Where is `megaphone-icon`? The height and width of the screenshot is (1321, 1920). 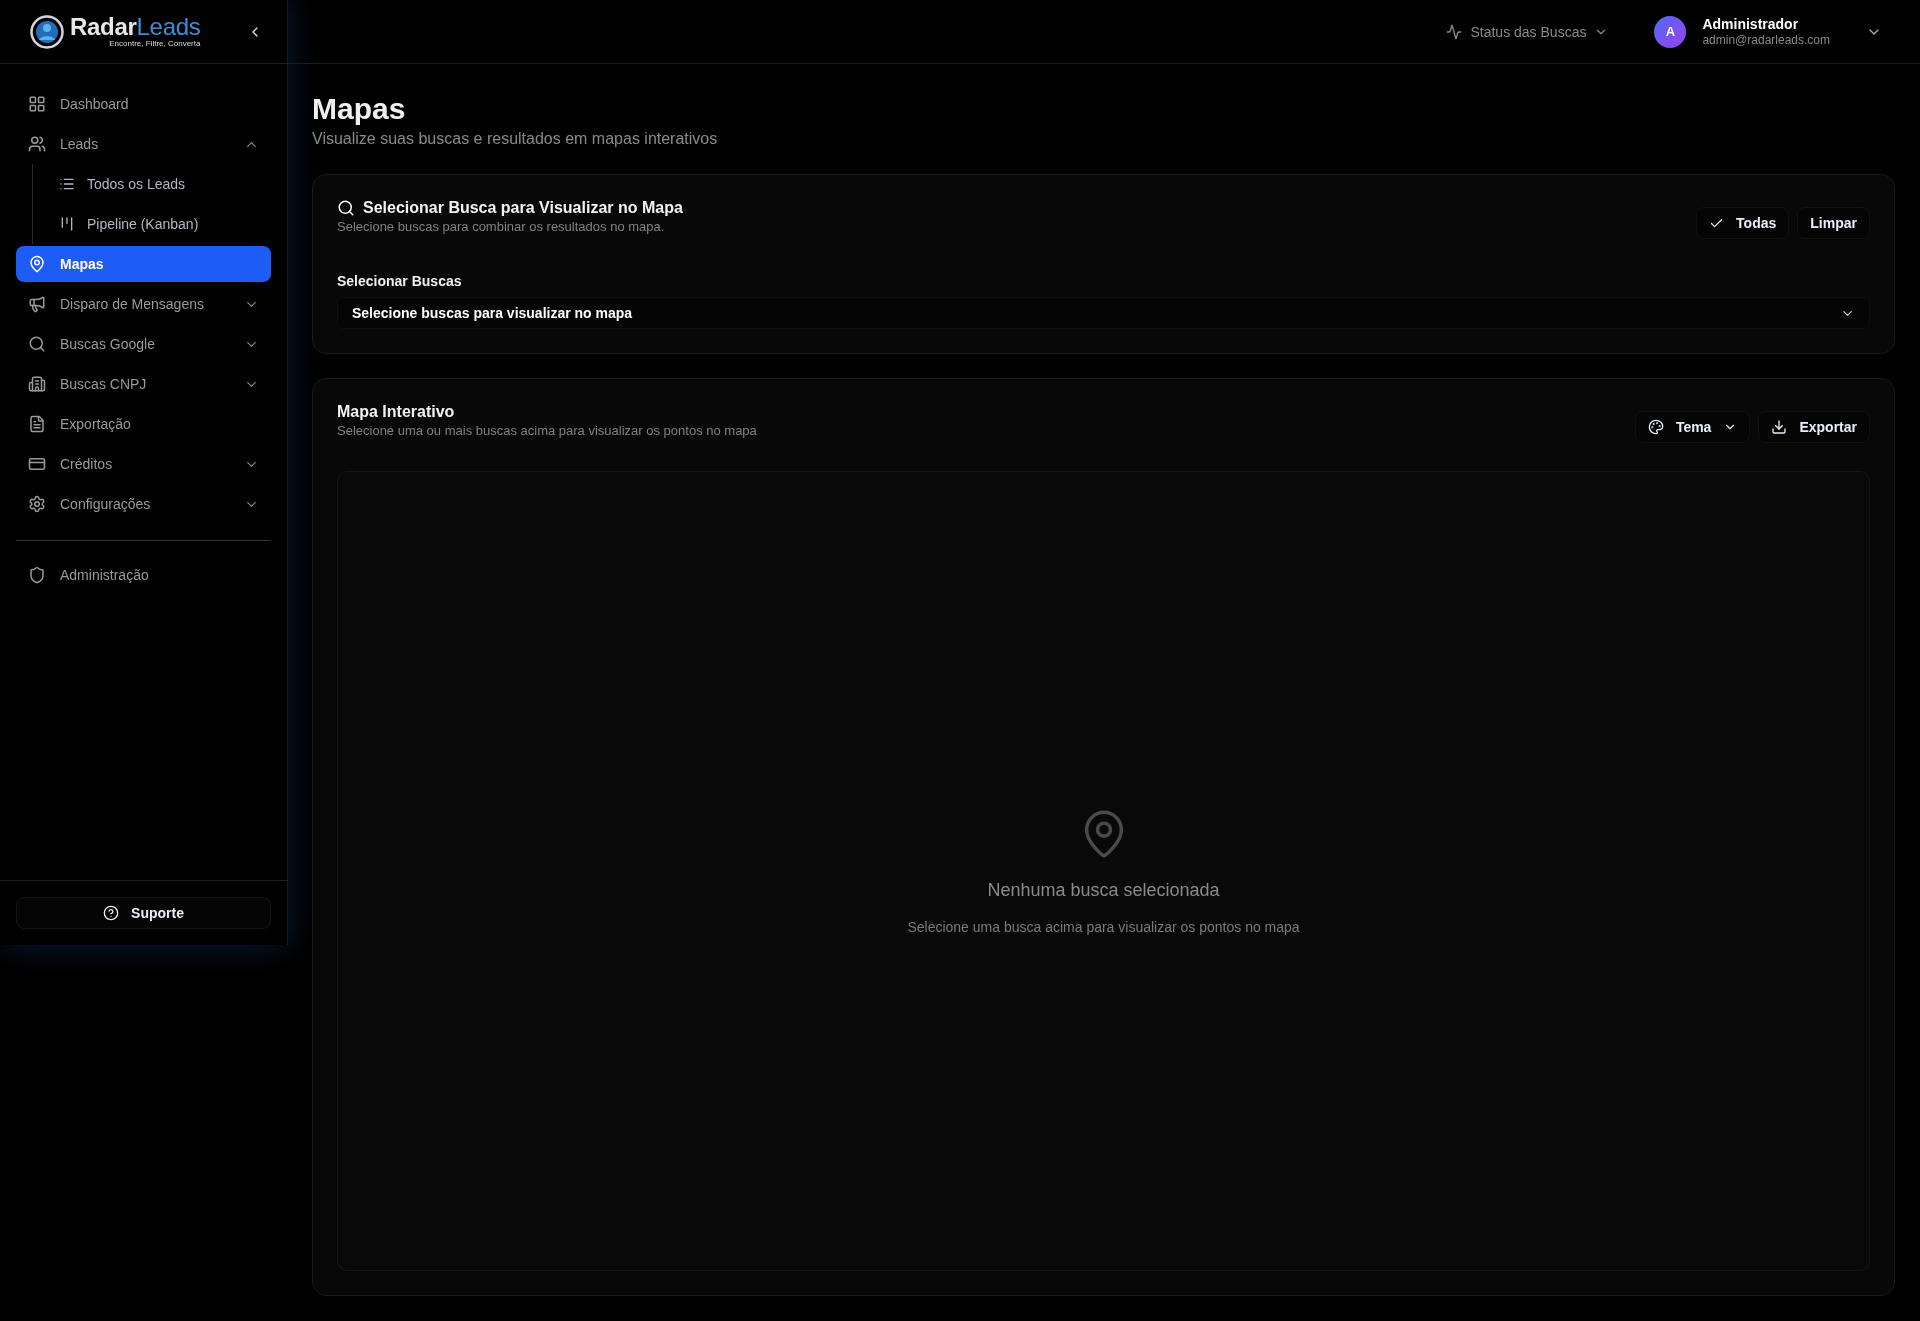
megaphone-icon is located at coordinates (37, 304).